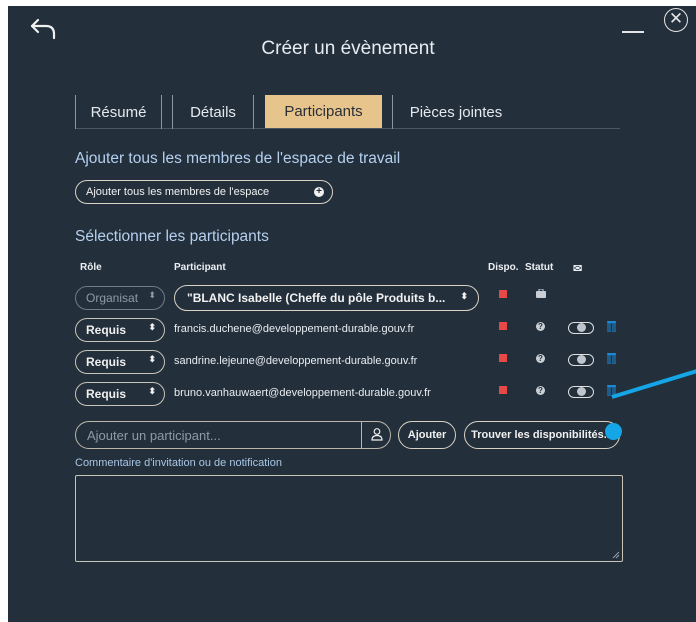  What do you see at coordinates (323, 111) in the screenshot?
I see `tab-participants: Participants` at bounding box center [323, 111].